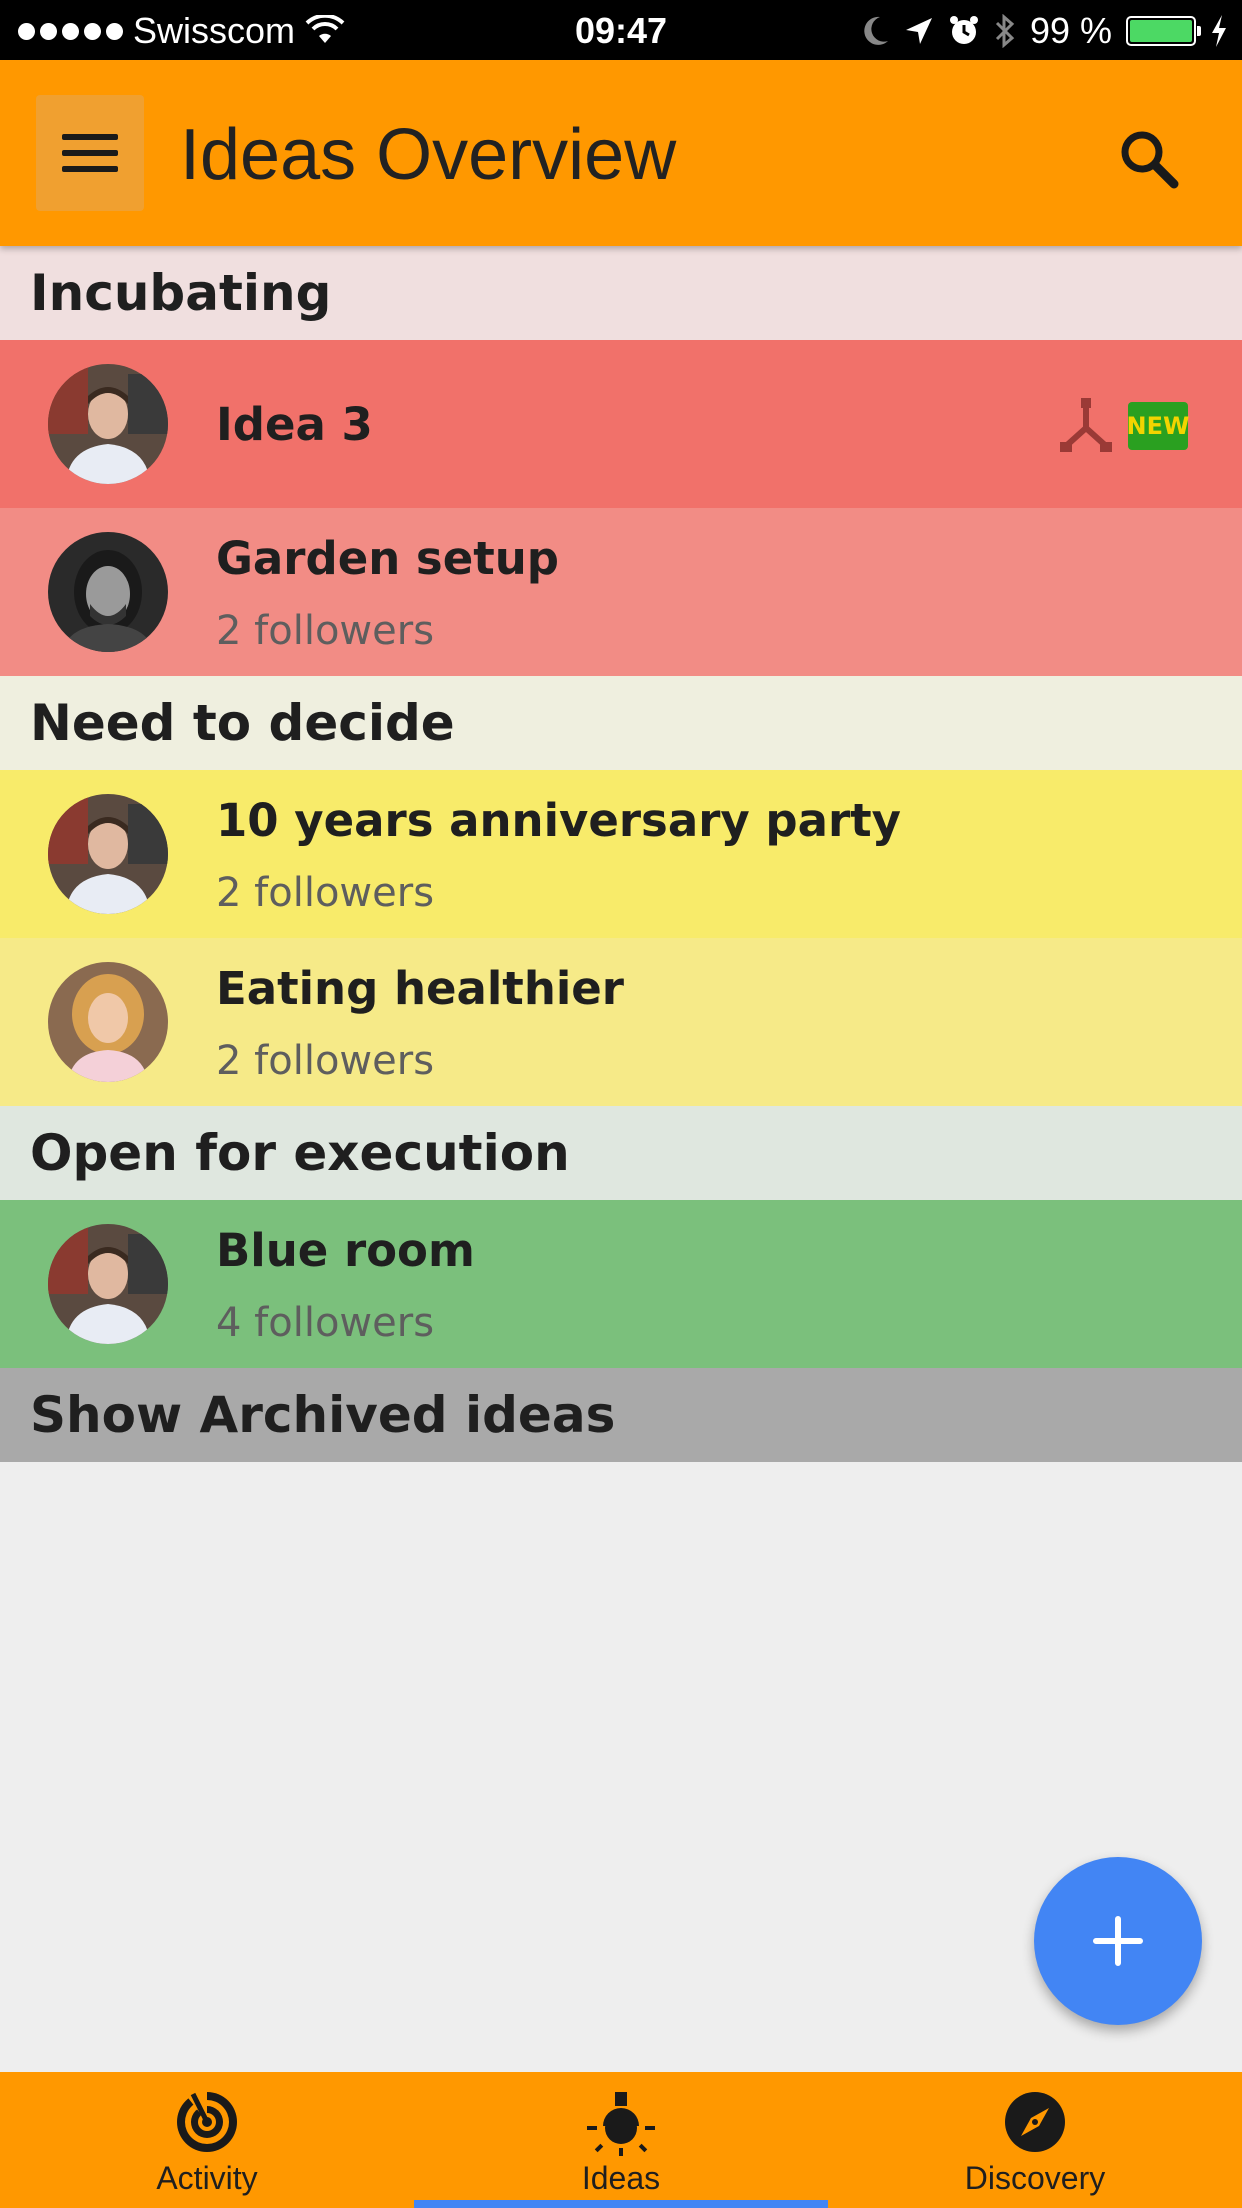 This screenshot has height=2208, width=1242. I want to click on battery-icon, so click(1163, 31).